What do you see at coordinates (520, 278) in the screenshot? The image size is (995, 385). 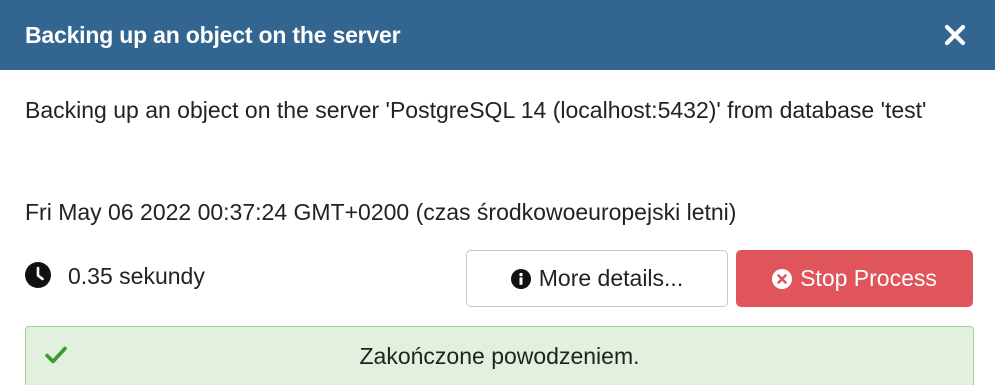 I see `info-circle-icon` at bounding box center [520, 278].